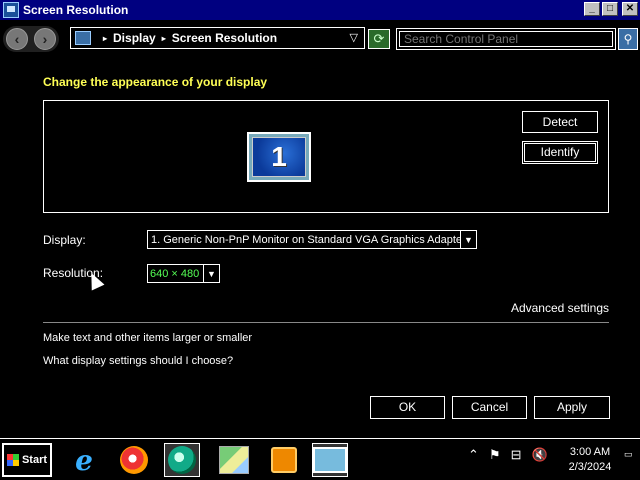 This screenshot has width=640, height=480. I want to click on nav-buttons: ‹ ›, so click(31, 39).